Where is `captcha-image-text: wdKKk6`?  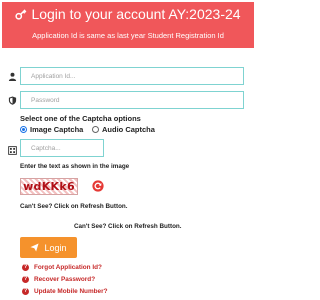 captcha-image-text: wdKKk6 is located at coordinates (49, 186).